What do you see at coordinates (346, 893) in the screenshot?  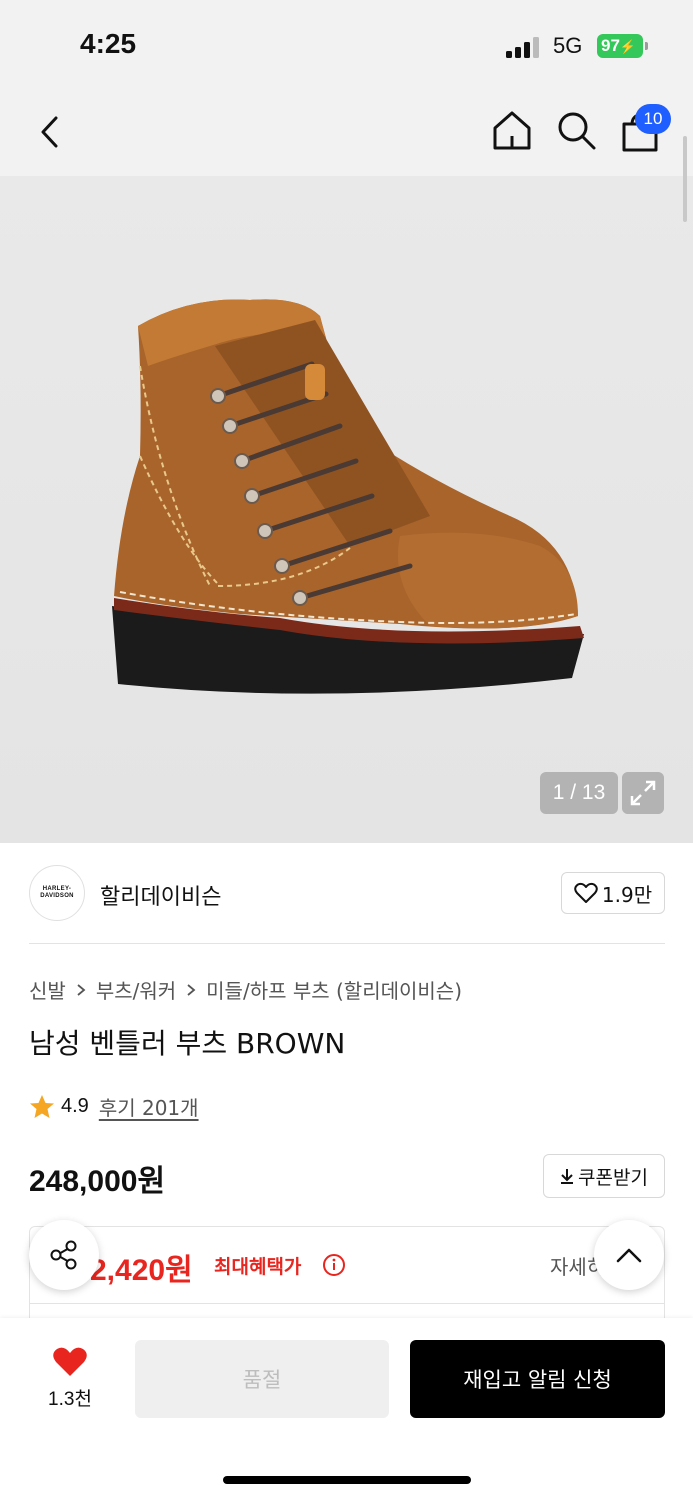 I see `brand-row: HARLEY- DAVIDSON 할리데이비슨 1.9만` at bounding box center [346, 893].